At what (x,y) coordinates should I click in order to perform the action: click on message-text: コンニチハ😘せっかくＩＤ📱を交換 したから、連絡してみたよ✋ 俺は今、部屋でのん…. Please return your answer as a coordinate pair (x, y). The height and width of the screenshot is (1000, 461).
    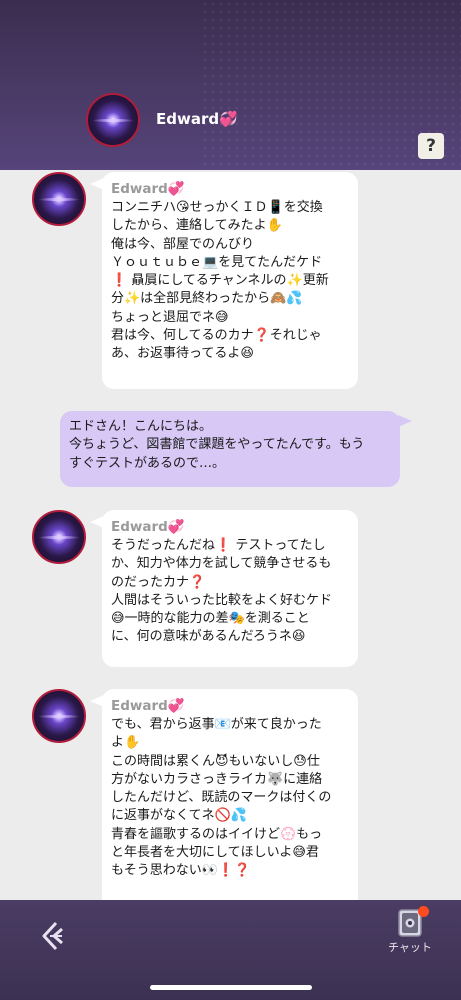
    Looking at the image, I should click on (220, 281).